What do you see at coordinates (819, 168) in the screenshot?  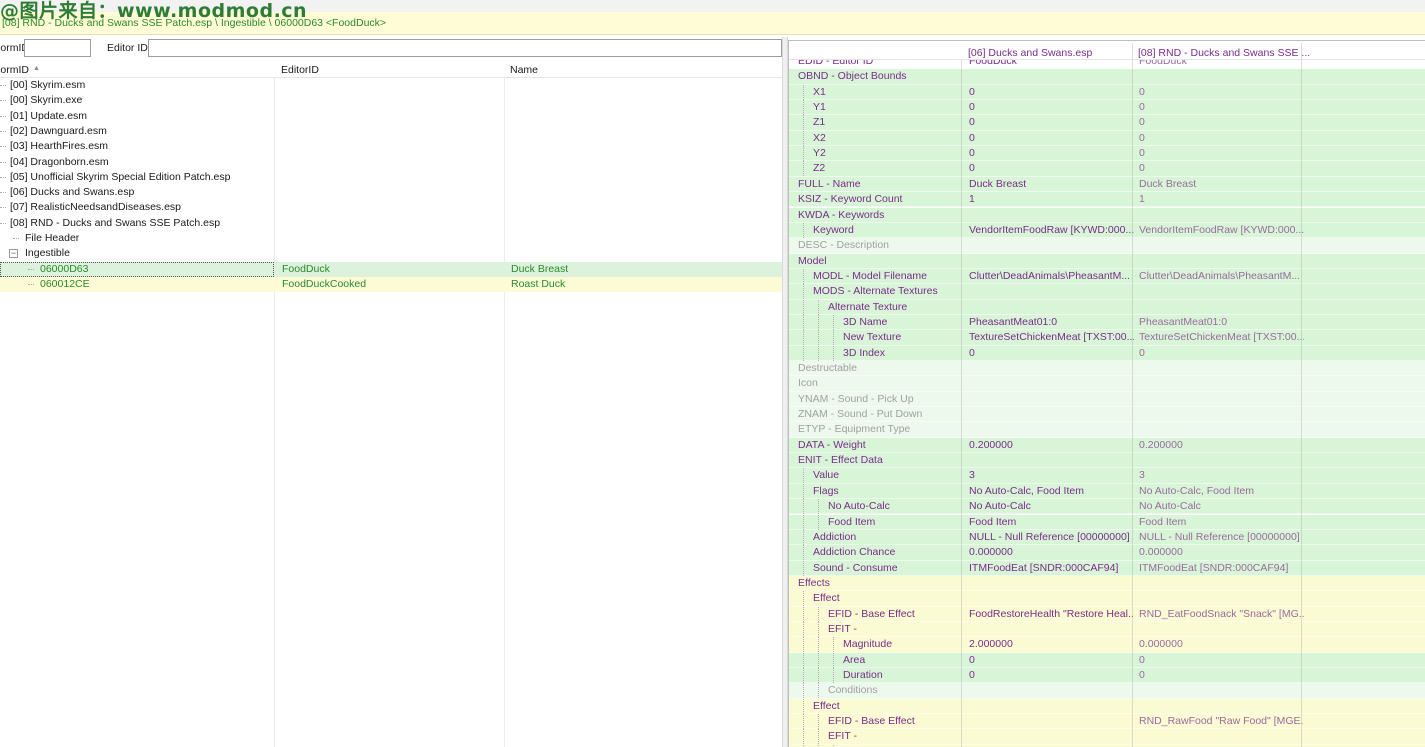 I see `field-label: Z2` at bounding box center [819, 168].